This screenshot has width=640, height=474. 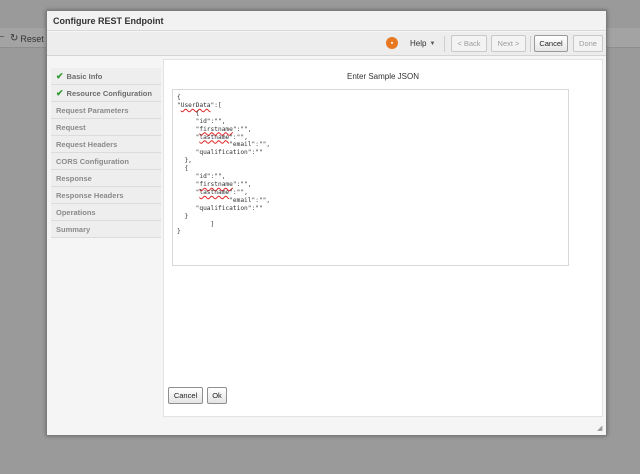 What do you see at coordinates (326, 44) in the screenshot?
I see `dialog-toolbar: ▪ Help ▼ < Back Next > Cancel Done` at bounding box center [326, 44].